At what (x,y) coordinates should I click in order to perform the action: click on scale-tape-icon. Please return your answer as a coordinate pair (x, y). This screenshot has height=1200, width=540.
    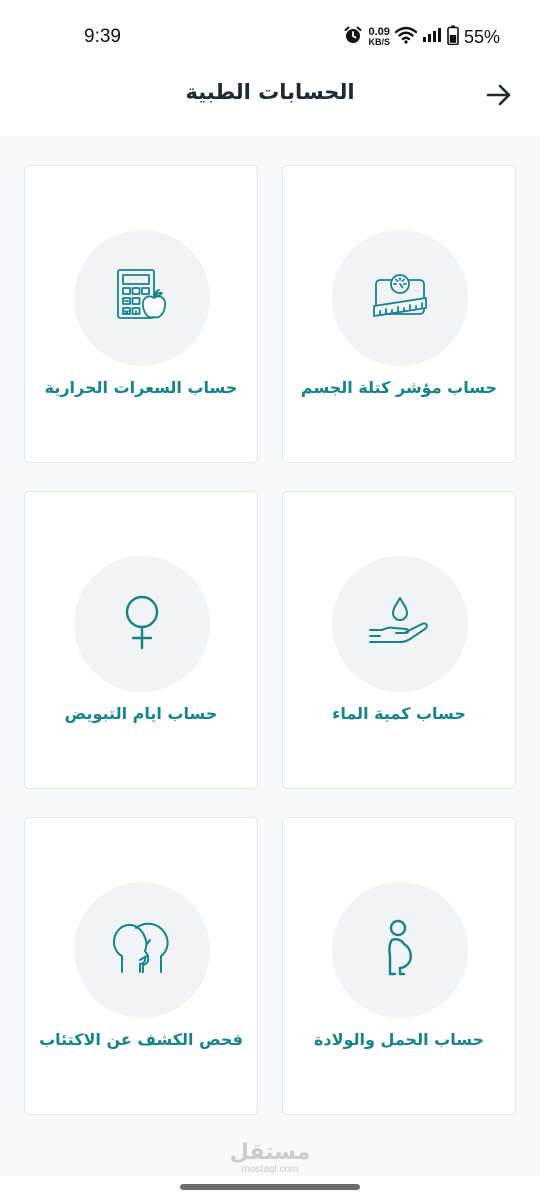
    Looking at the image, I should click on (400, 298).